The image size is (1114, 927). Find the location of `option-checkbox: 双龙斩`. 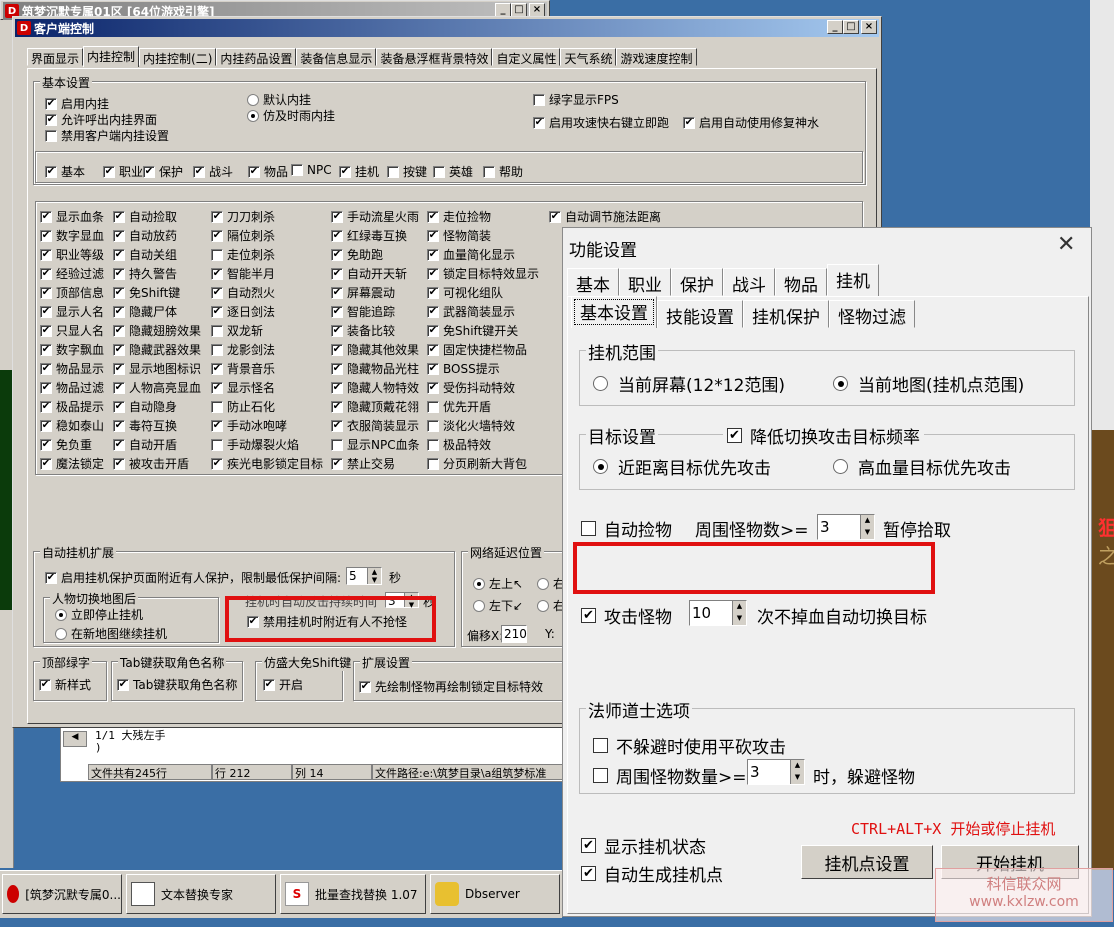

option-checkbox: 双龙斩 is located at coordinates (237, 330).